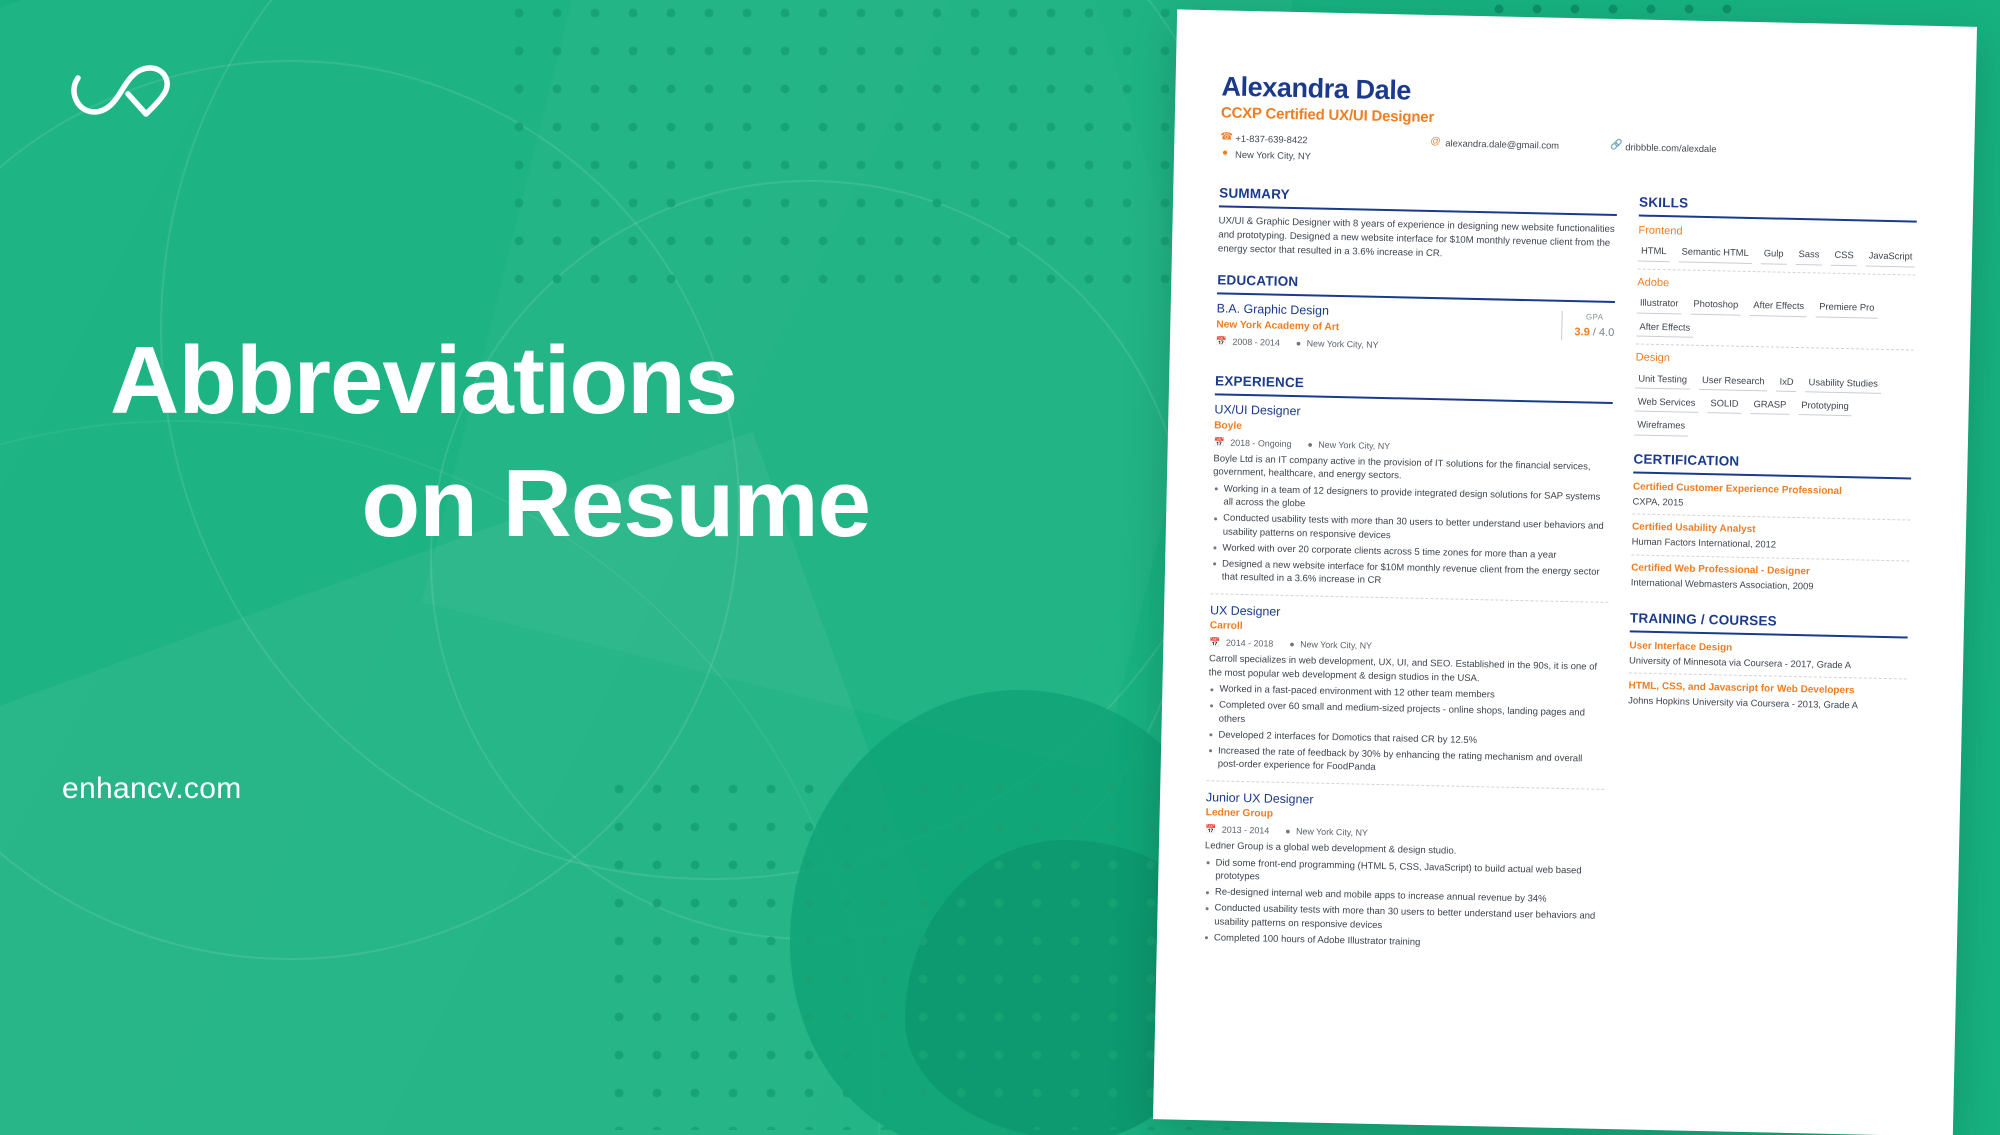 This screenshot has height=1135, width=2000. I want to click on skill-chip: Sass, so click(1809, 256).